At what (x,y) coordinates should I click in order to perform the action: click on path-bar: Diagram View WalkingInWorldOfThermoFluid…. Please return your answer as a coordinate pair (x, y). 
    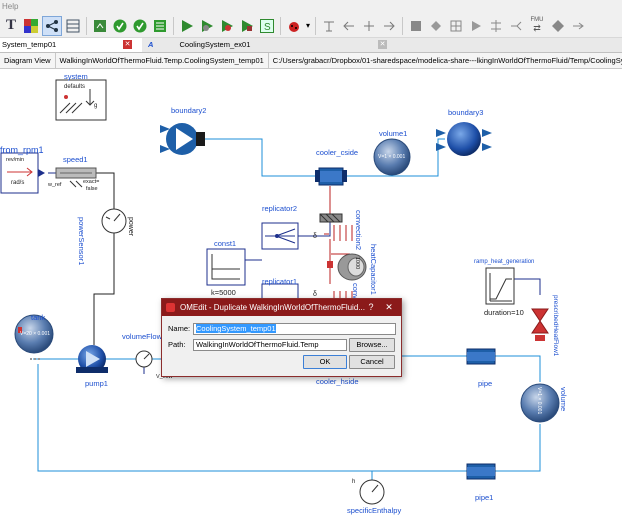
    Looking at the image, I should click on (311, 61).